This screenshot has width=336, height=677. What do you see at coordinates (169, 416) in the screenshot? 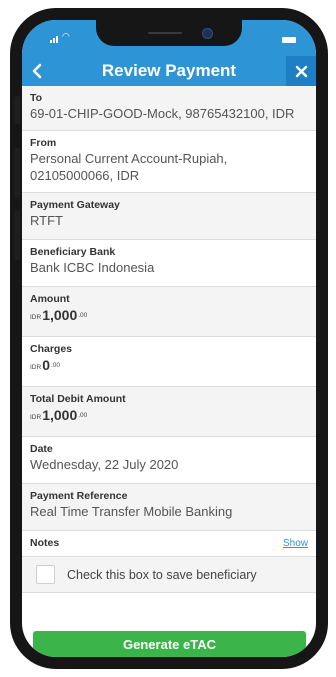
I see `total-value: IDR 1,000 .00` at bounding box center [169, 416].